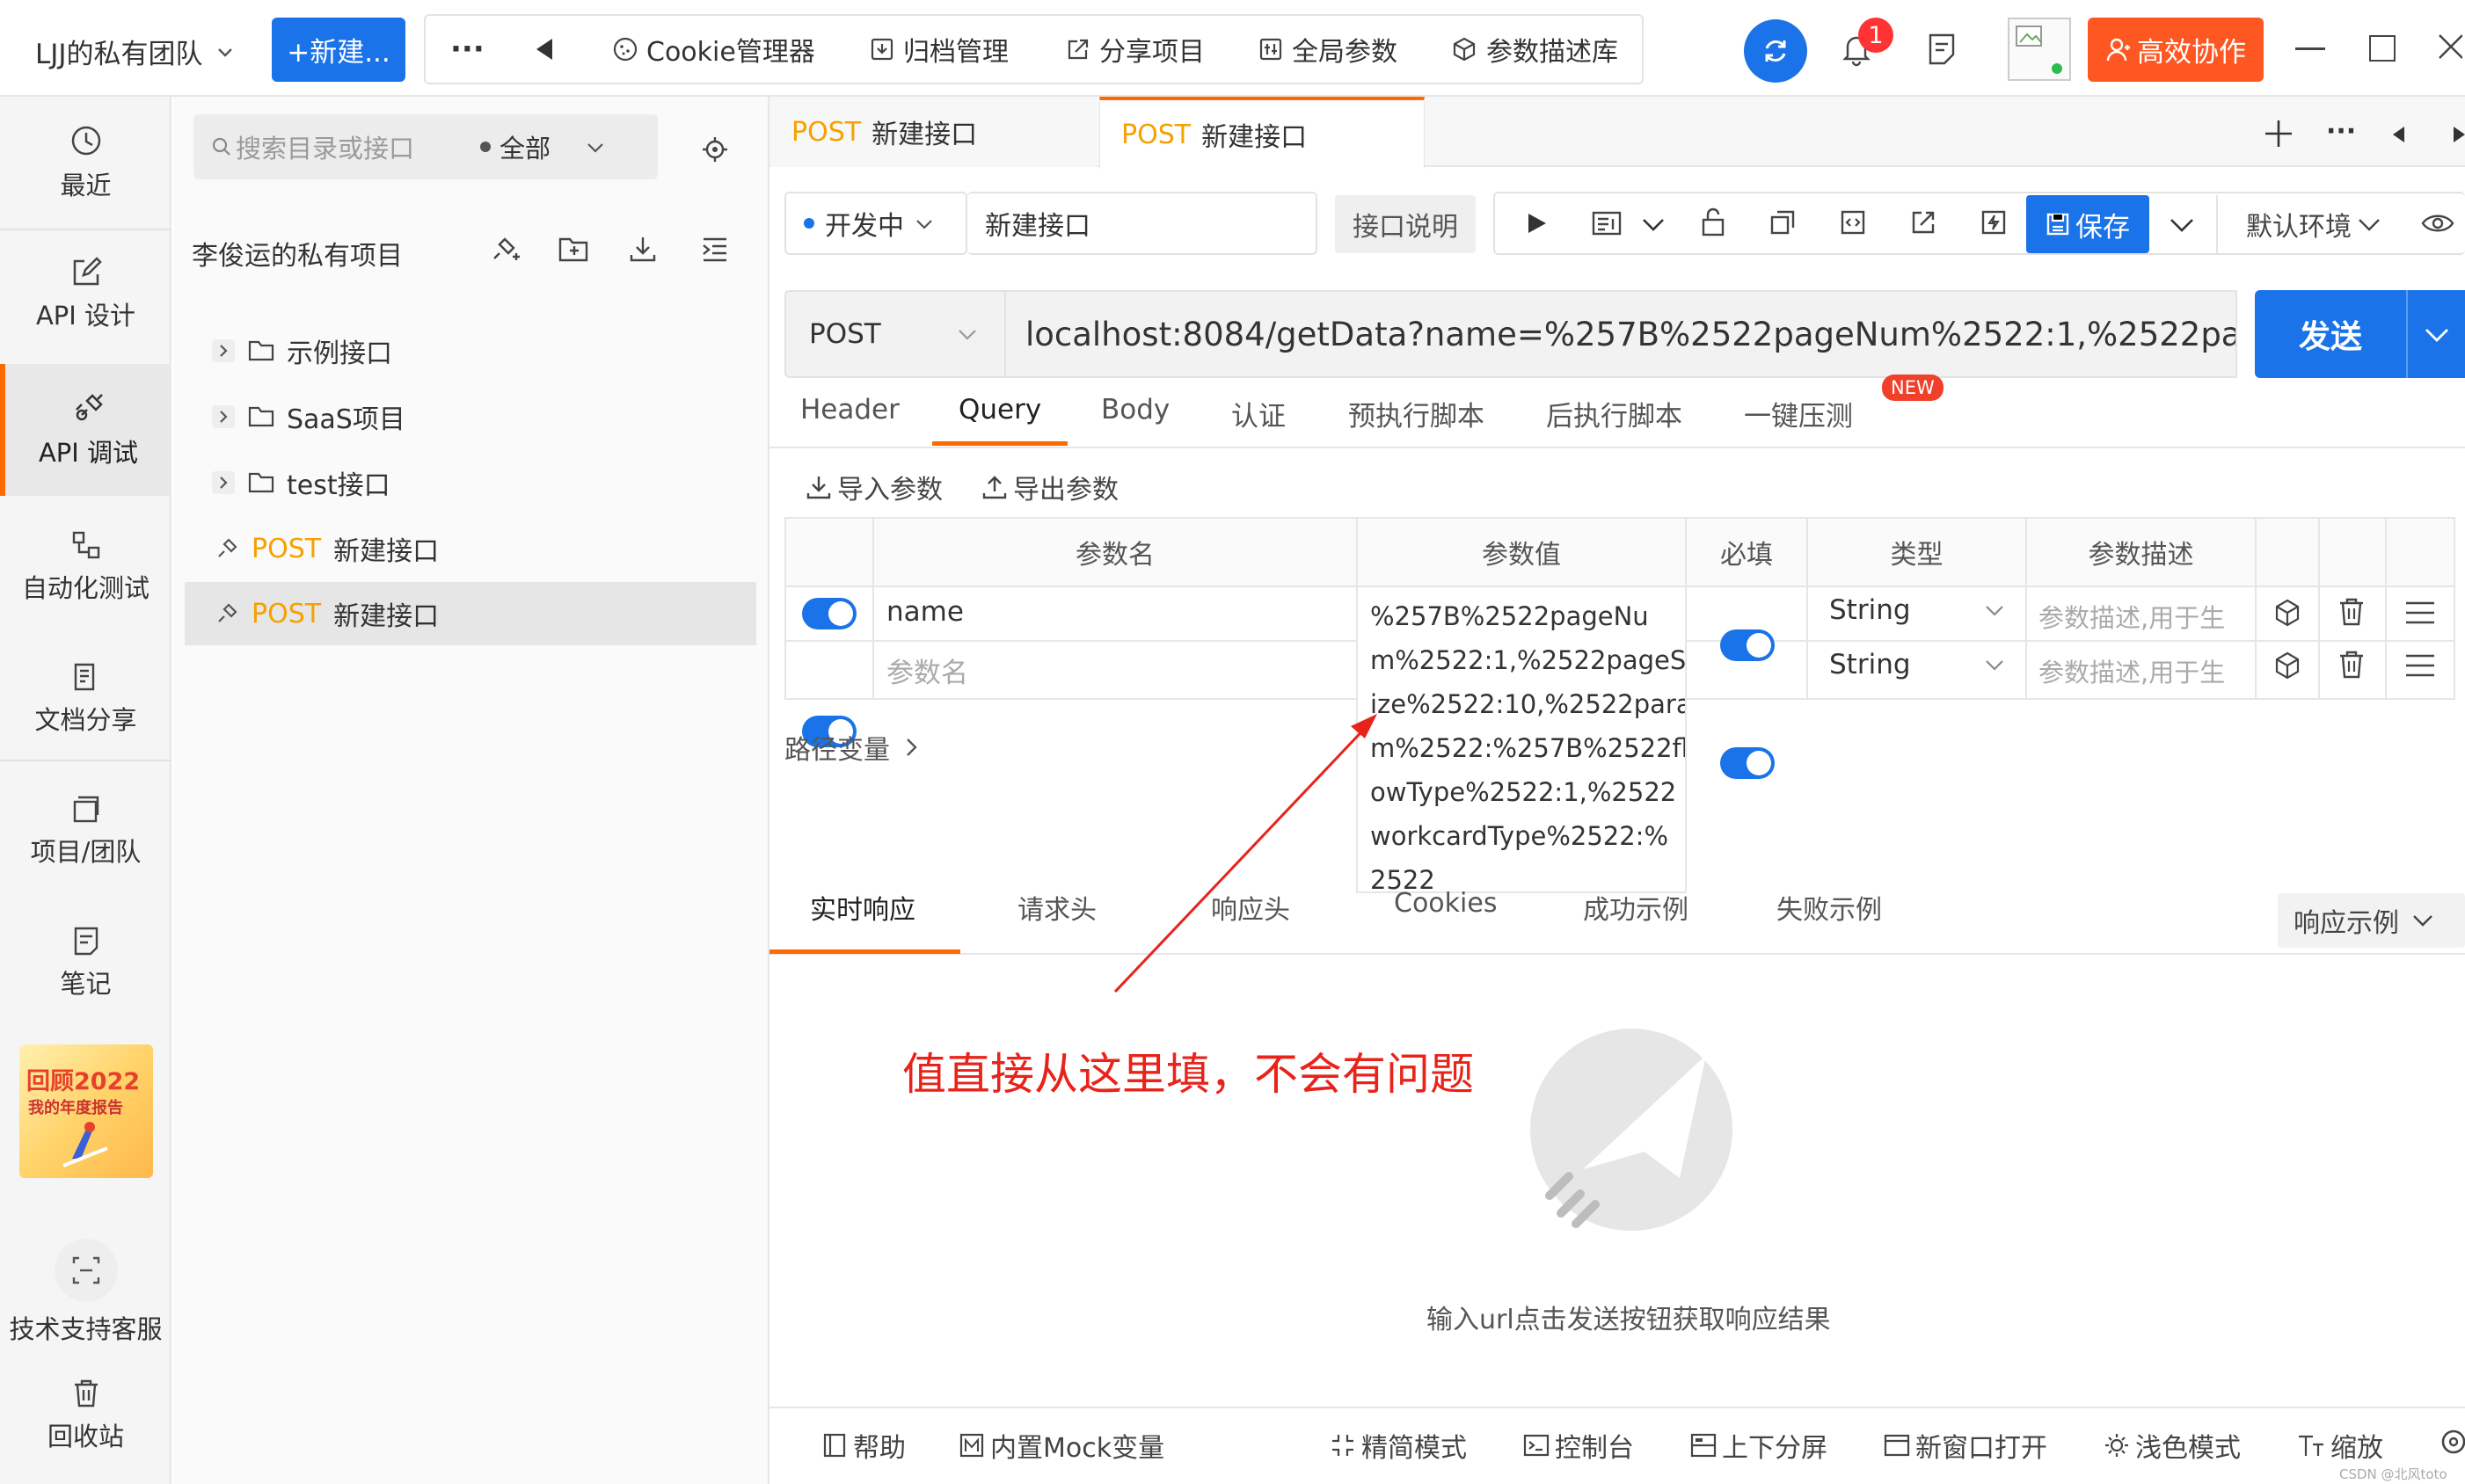 Image resolution: width=2465 pixels, height=1484 pixels. What do you see at coordinates (505, 250) in the screenshot?
I see `add-api-icon` at bounding box center [505, 250].